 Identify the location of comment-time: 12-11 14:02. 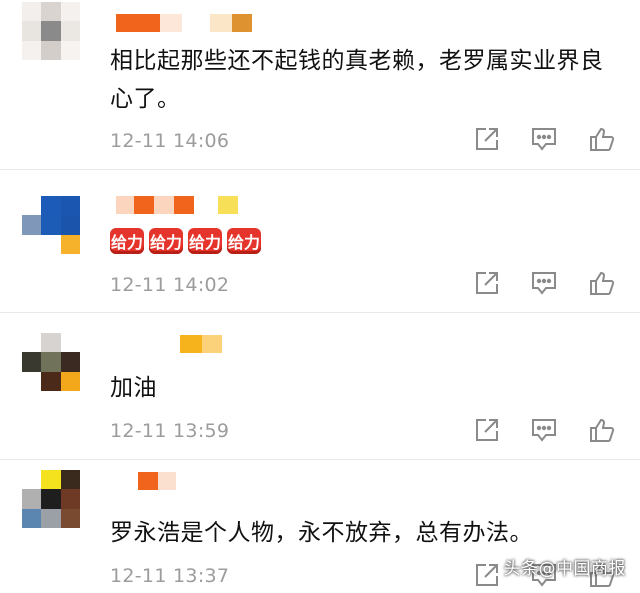
(170, 285).